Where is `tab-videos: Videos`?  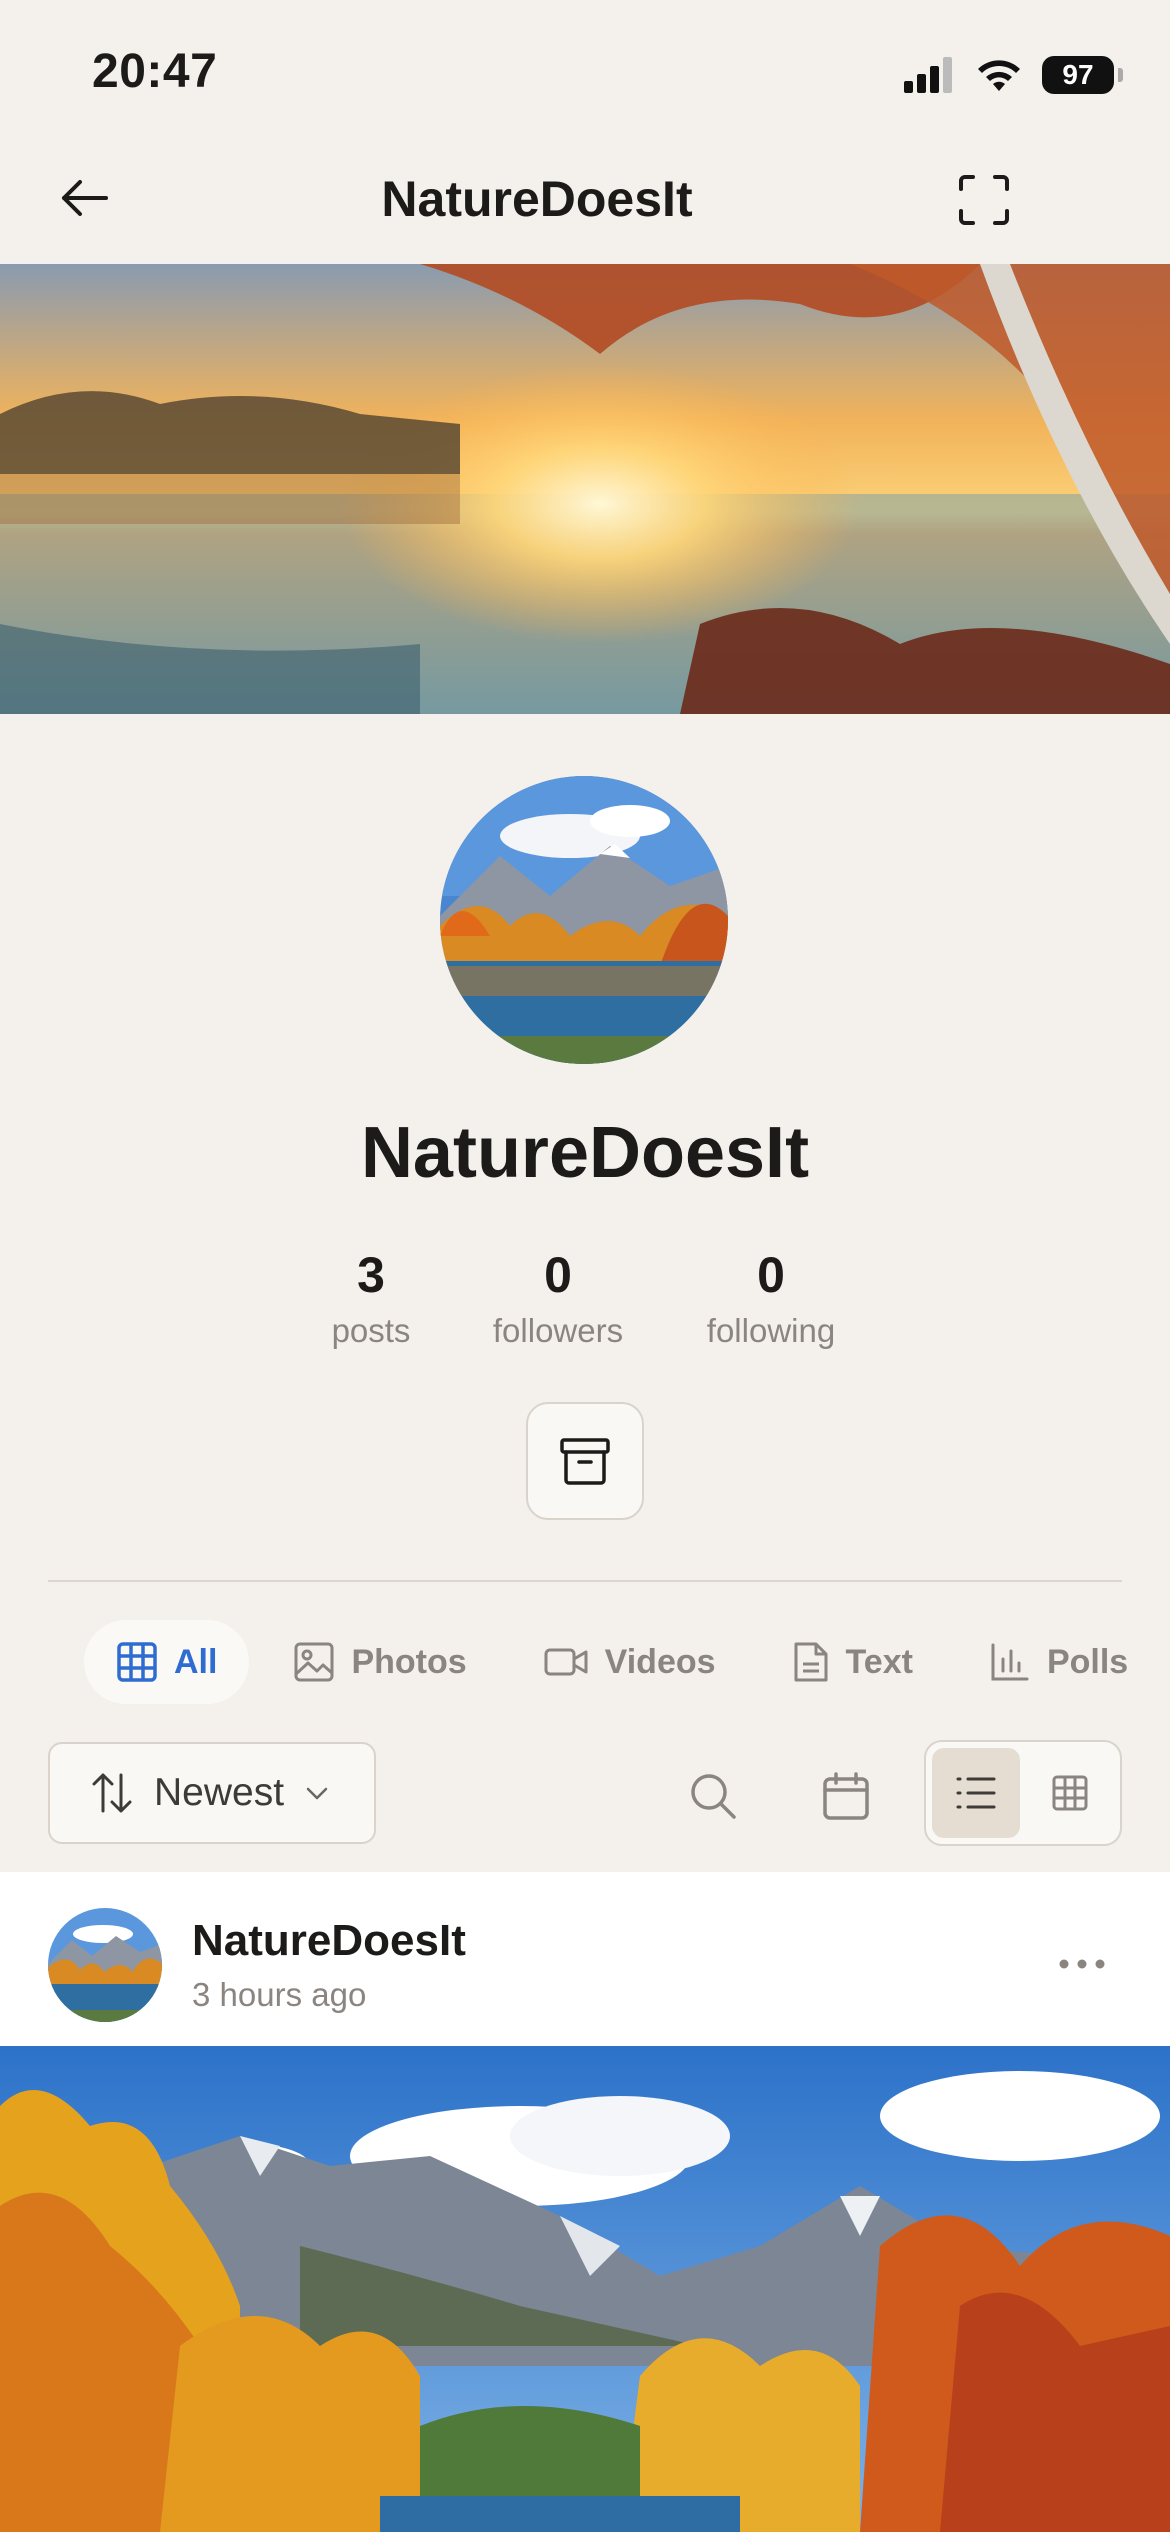
tab-videos: Videos is located at coordinates (629, 1662).